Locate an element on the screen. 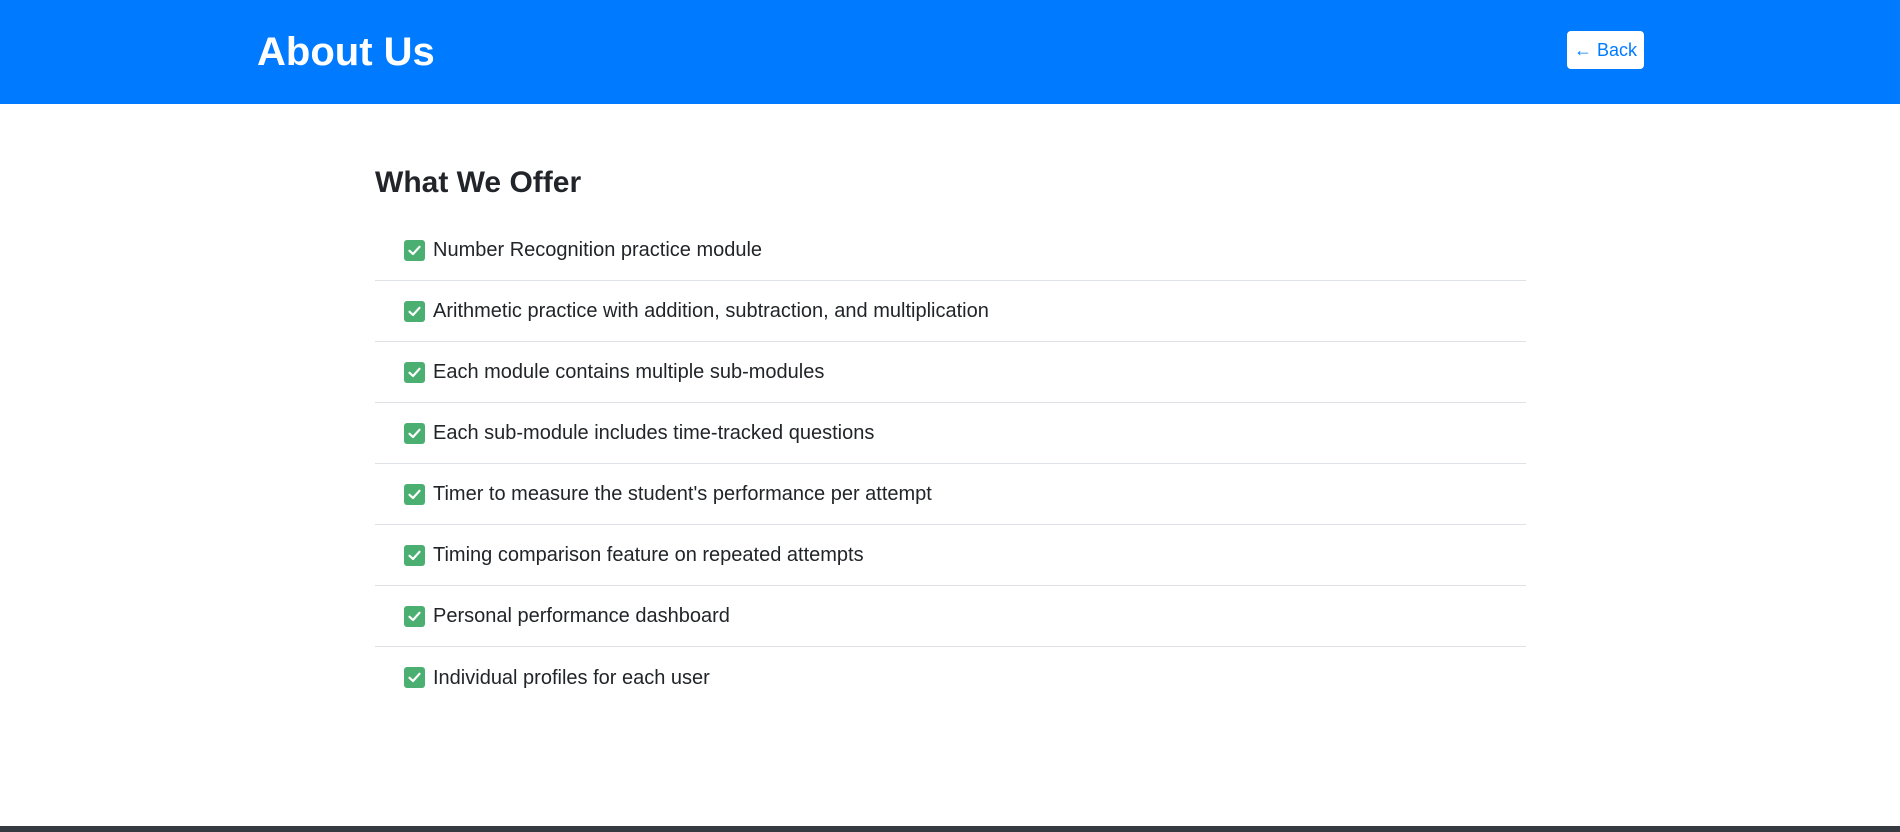  list-item: Individual profiles for each user is located at coordinates (950, 677).